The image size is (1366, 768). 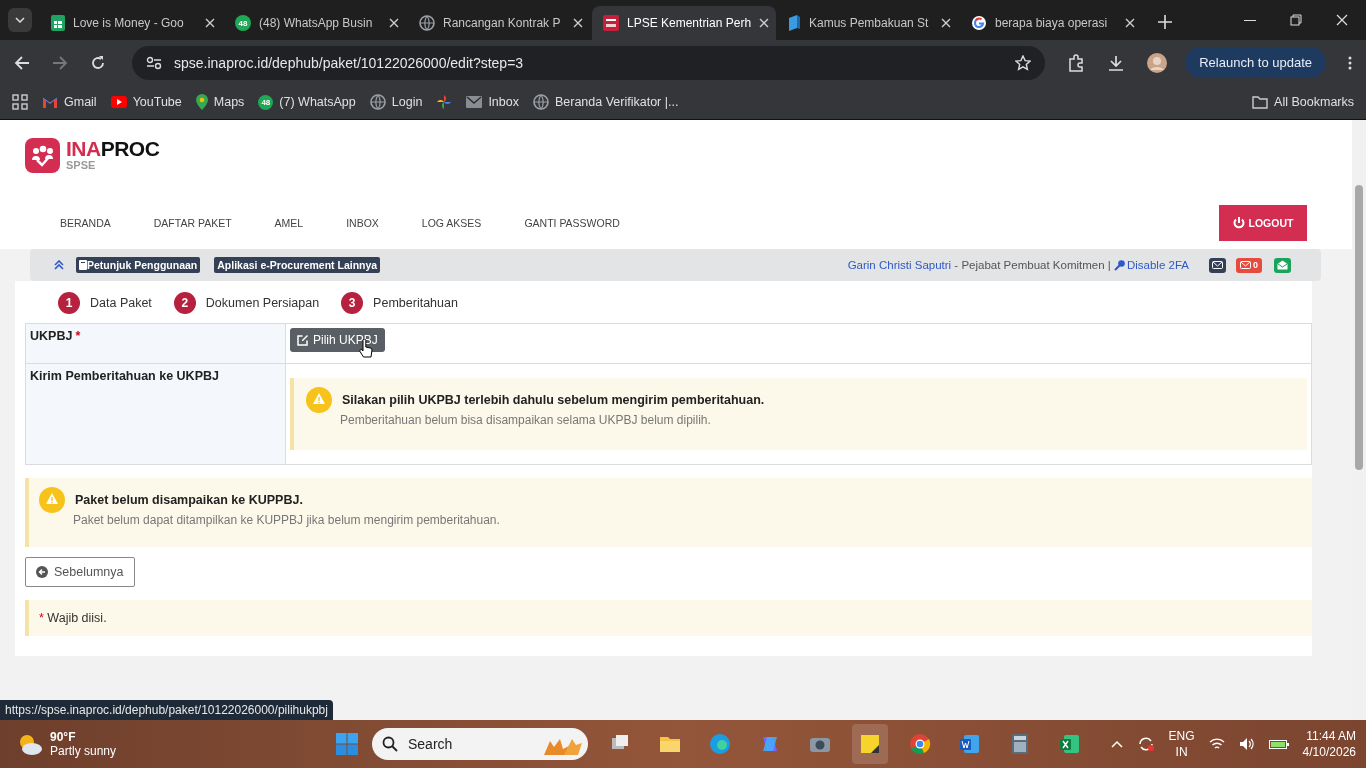 I want to click on user-name-link: Garin Christi Saputri, so click(x=899, y=265).